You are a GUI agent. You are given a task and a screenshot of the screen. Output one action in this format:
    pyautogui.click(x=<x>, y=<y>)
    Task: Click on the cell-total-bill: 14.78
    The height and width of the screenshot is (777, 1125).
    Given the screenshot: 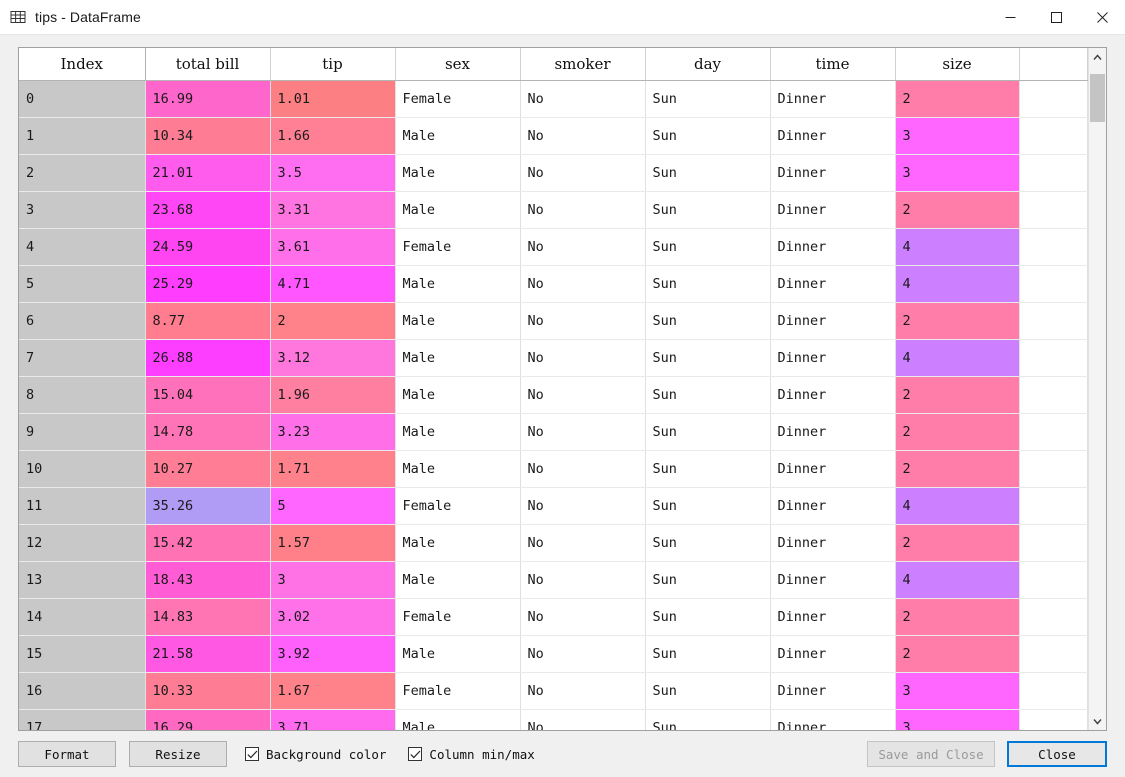 What is the action you would take?
    pyautogui.click(x=208, y=432)
    